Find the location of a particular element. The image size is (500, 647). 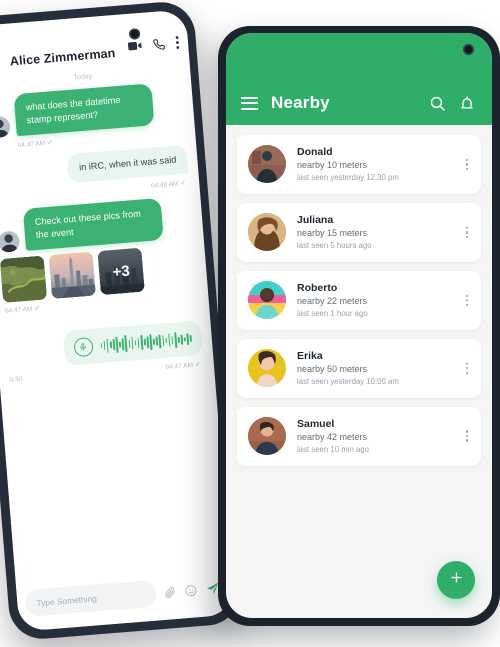

message-input: Type Something is located at coordinates (91, 598).